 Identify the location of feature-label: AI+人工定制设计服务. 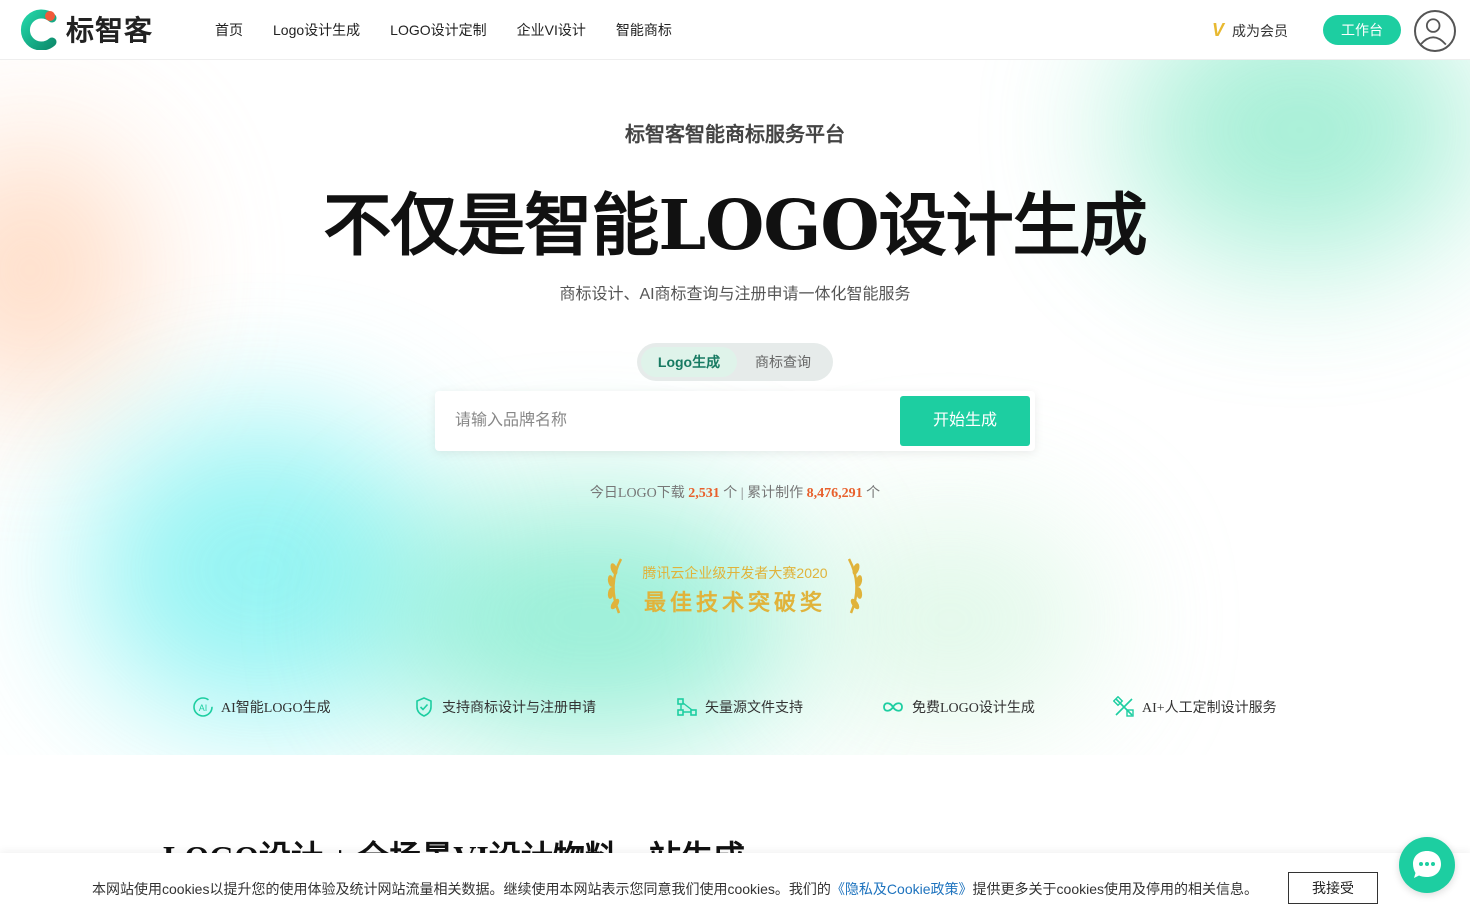
(1209, 708).